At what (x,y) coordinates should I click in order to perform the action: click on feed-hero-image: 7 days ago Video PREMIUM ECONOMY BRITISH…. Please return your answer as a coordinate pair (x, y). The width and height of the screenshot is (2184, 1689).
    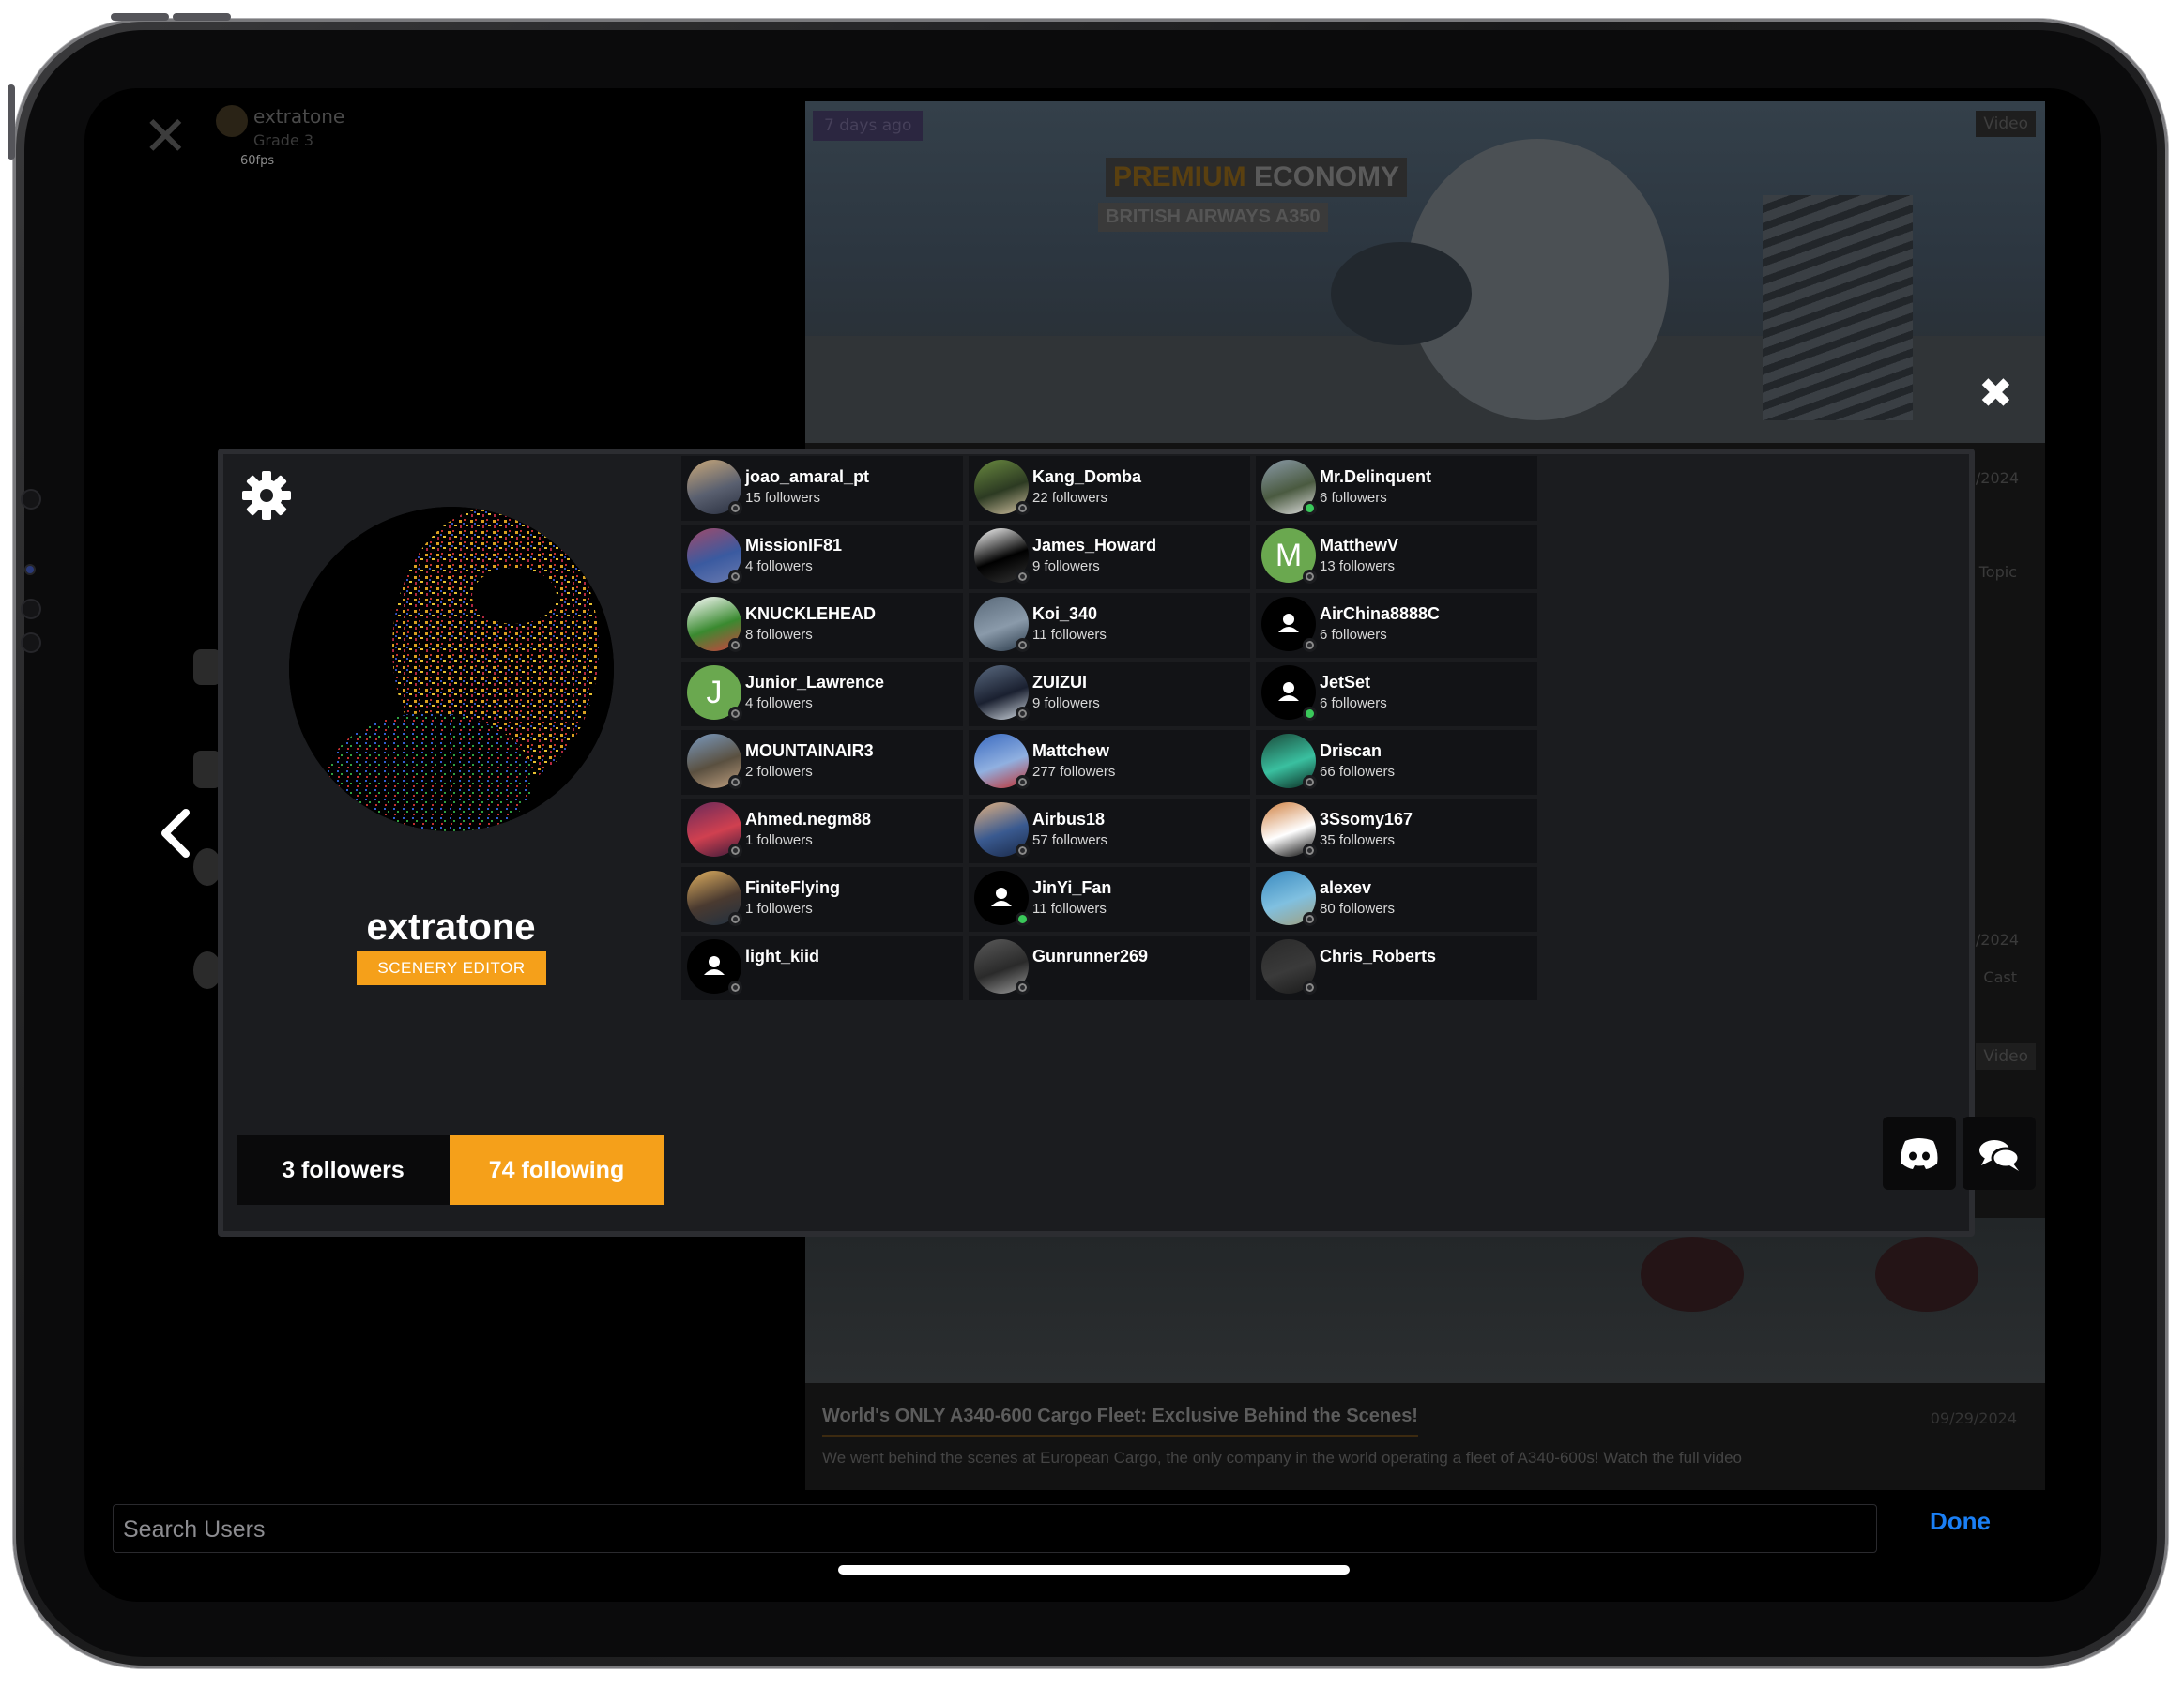
    Looking at the image, I should click on (1425, 272).